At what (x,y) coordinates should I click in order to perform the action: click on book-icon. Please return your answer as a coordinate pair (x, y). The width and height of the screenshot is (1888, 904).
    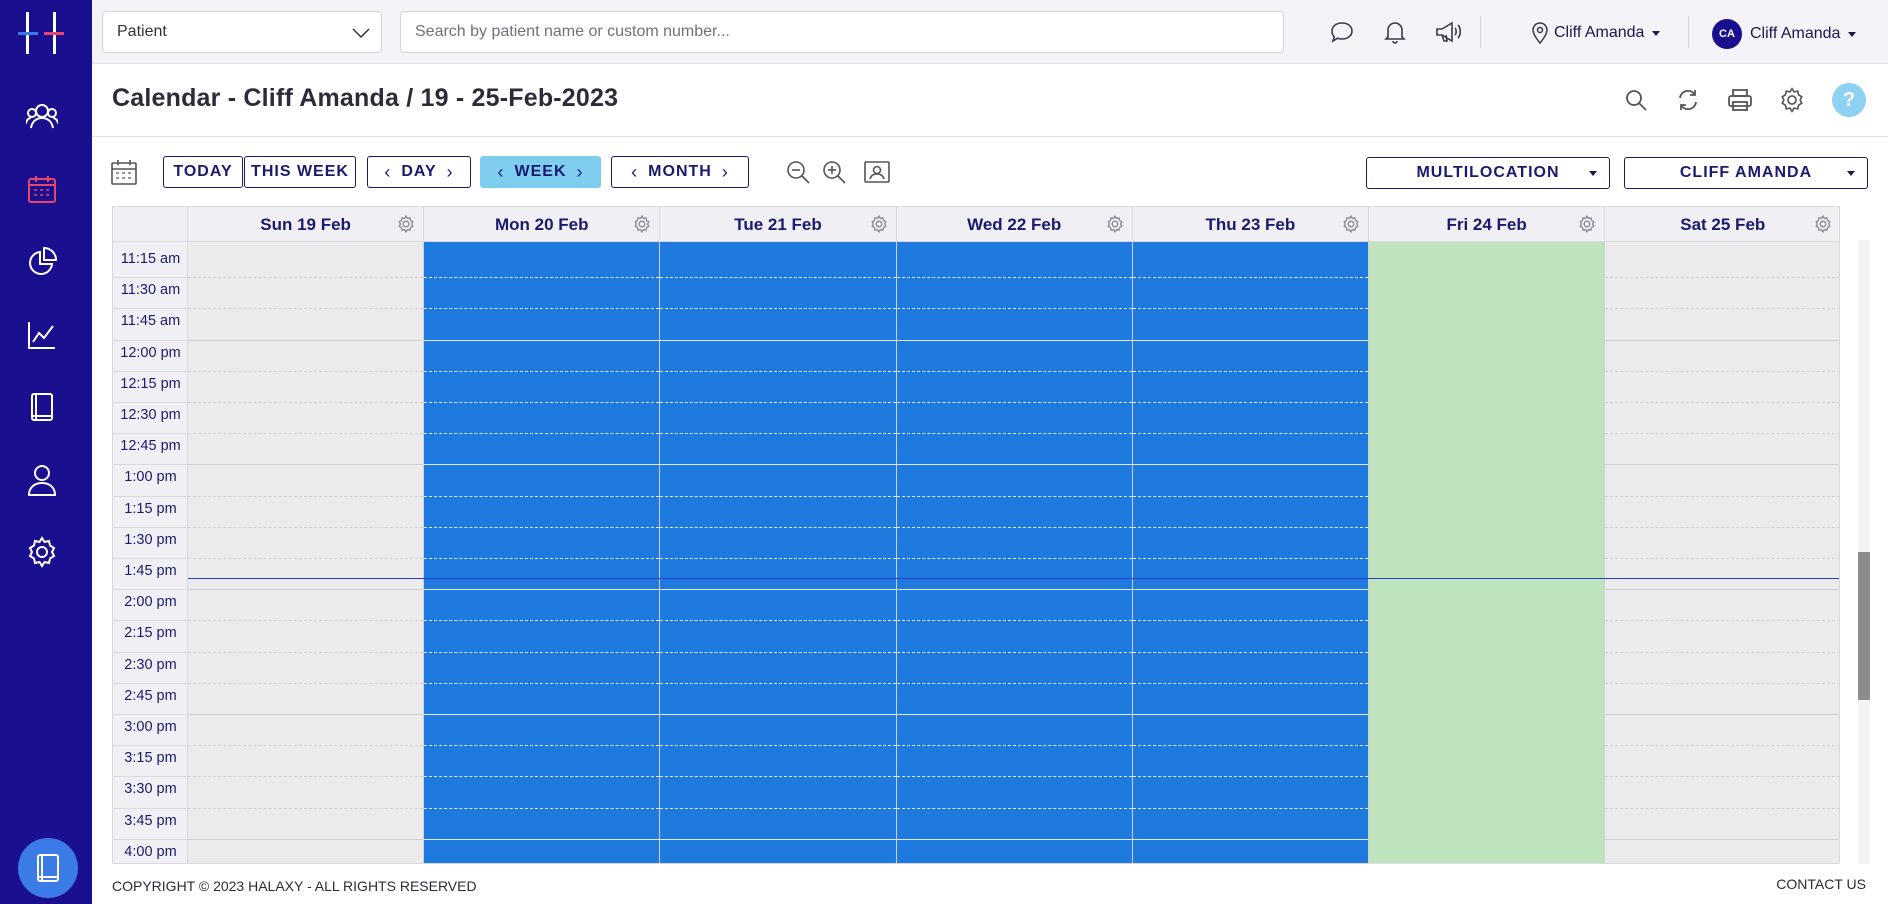
    Looking at the image, I should click on (42, 407).